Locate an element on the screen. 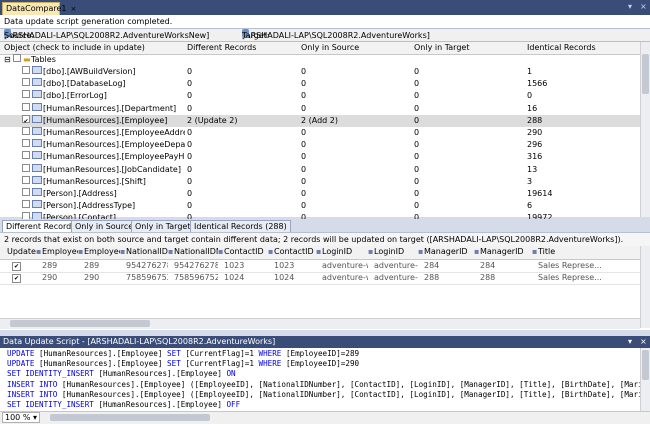  object-name: [HumanResources].[Employee] is located at coordinates (105, 120).